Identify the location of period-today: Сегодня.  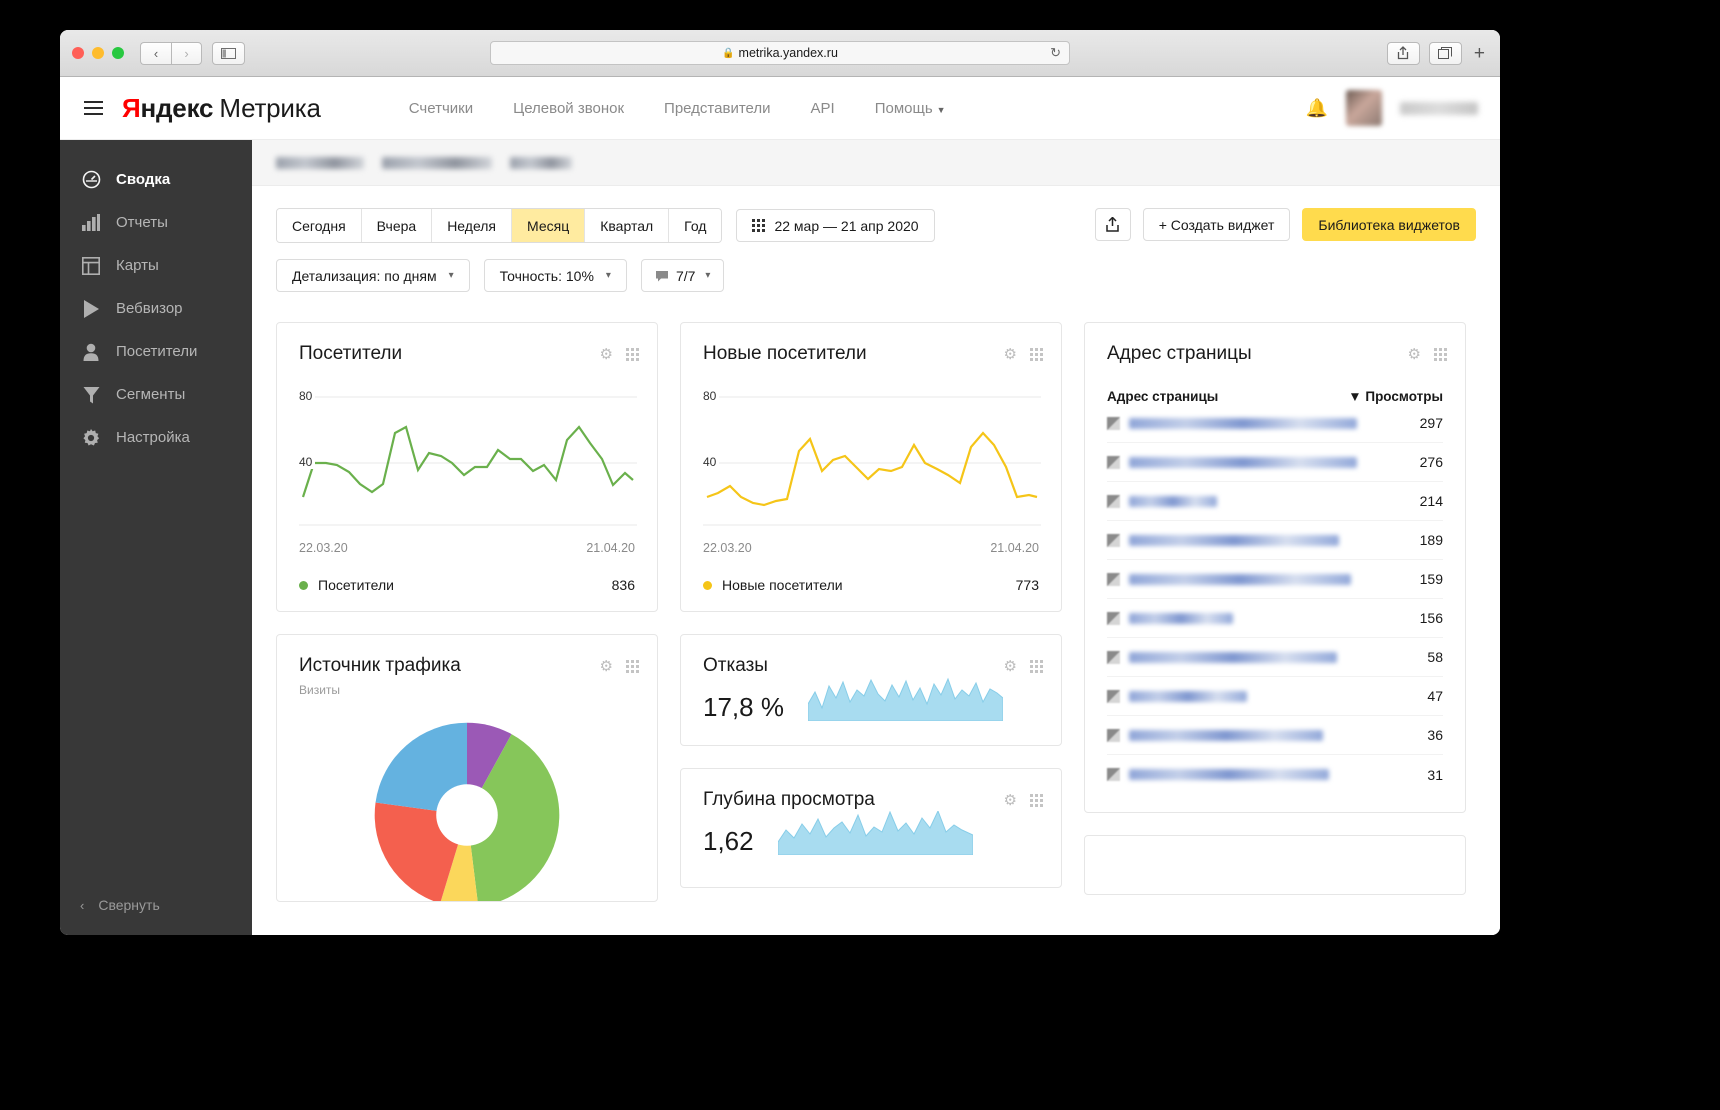
(319, 225).